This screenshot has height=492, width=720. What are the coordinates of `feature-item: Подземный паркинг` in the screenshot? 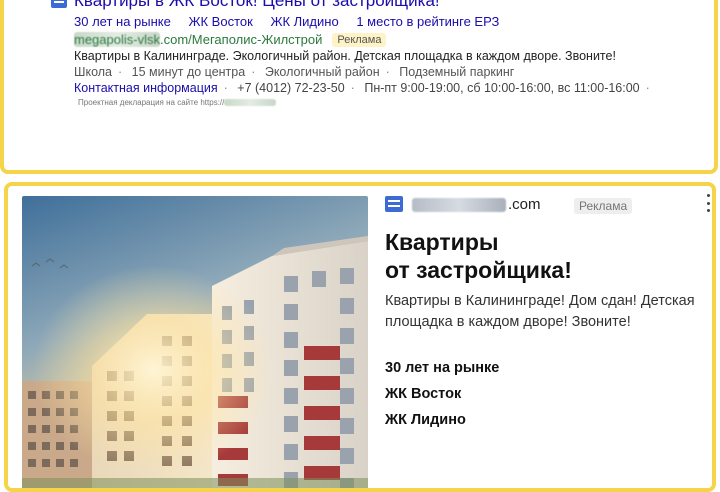 It's located at (457, 72).